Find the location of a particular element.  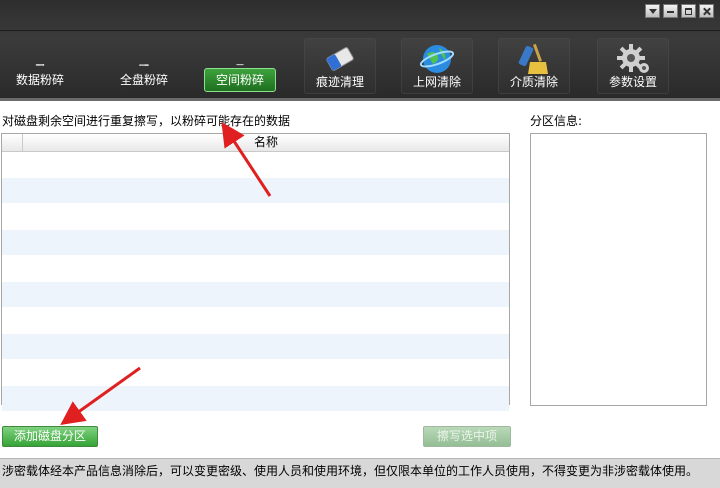

tab-trace-clean: 痕迹清理 is located at coordinates (340, 66).